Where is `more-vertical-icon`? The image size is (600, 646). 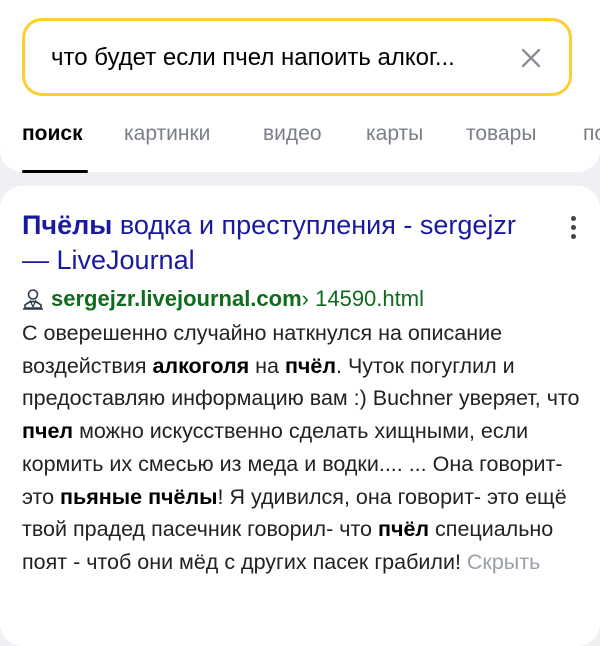
more-vertical-icon is located at coordinates (573, 230).